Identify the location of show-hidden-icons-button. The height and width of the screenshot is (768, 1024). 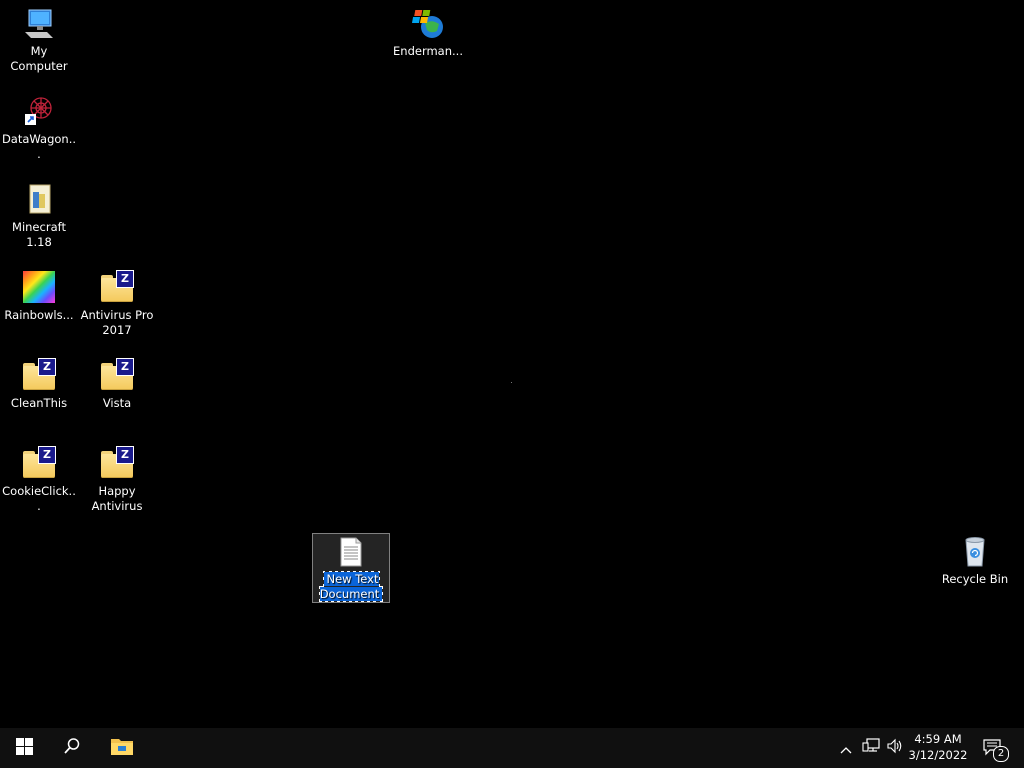
(846, 748).